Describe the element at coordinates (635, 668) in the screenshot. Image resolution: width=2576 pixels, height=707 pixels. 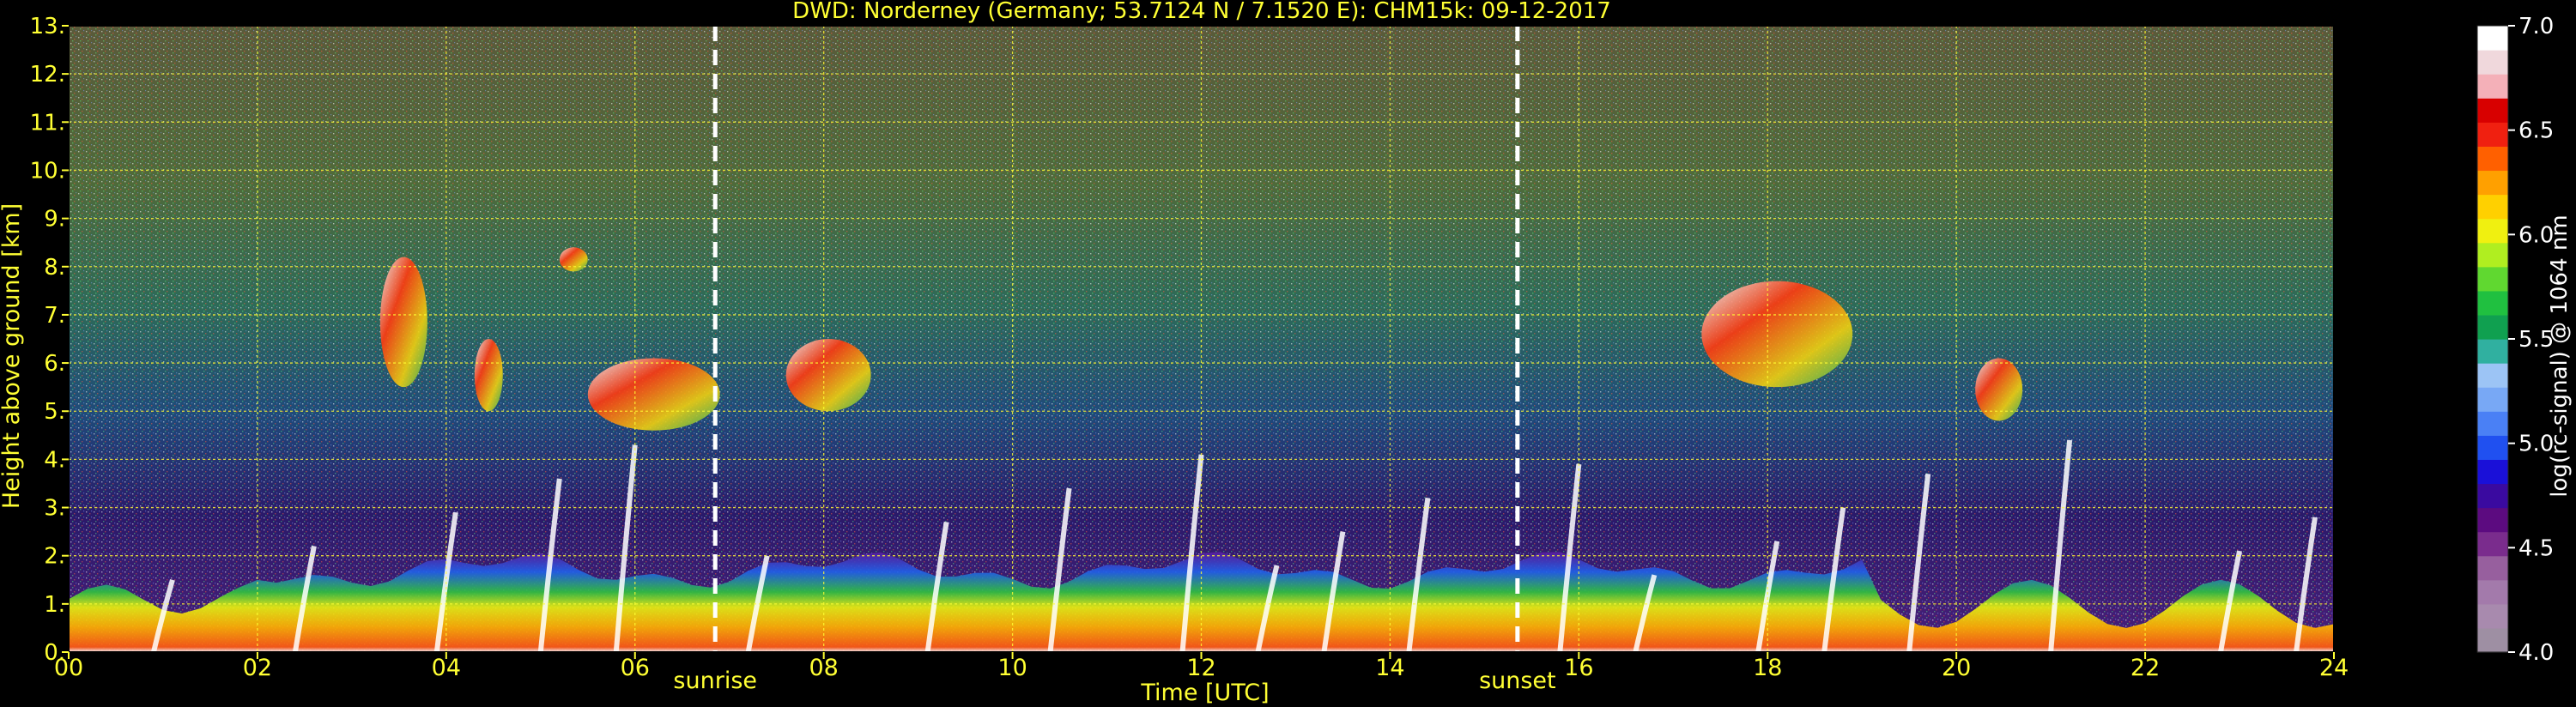
I see `x-tick-label: 06` at that location.